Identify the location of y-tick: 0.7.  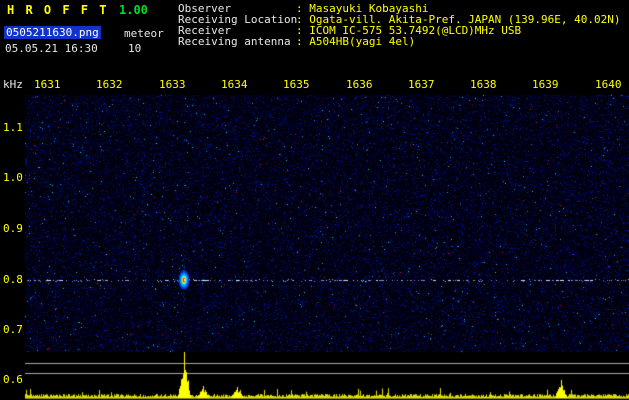
(13, 329).